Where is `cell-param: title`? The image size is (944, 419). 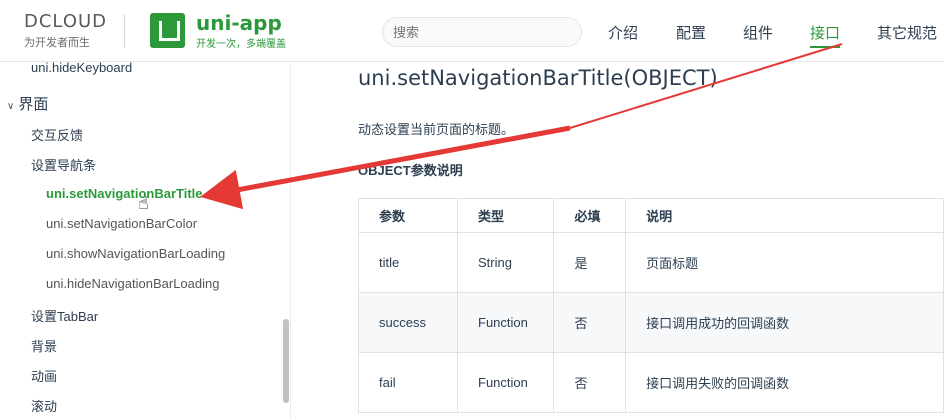
cell-param: title is located at coordinates (408, 262).